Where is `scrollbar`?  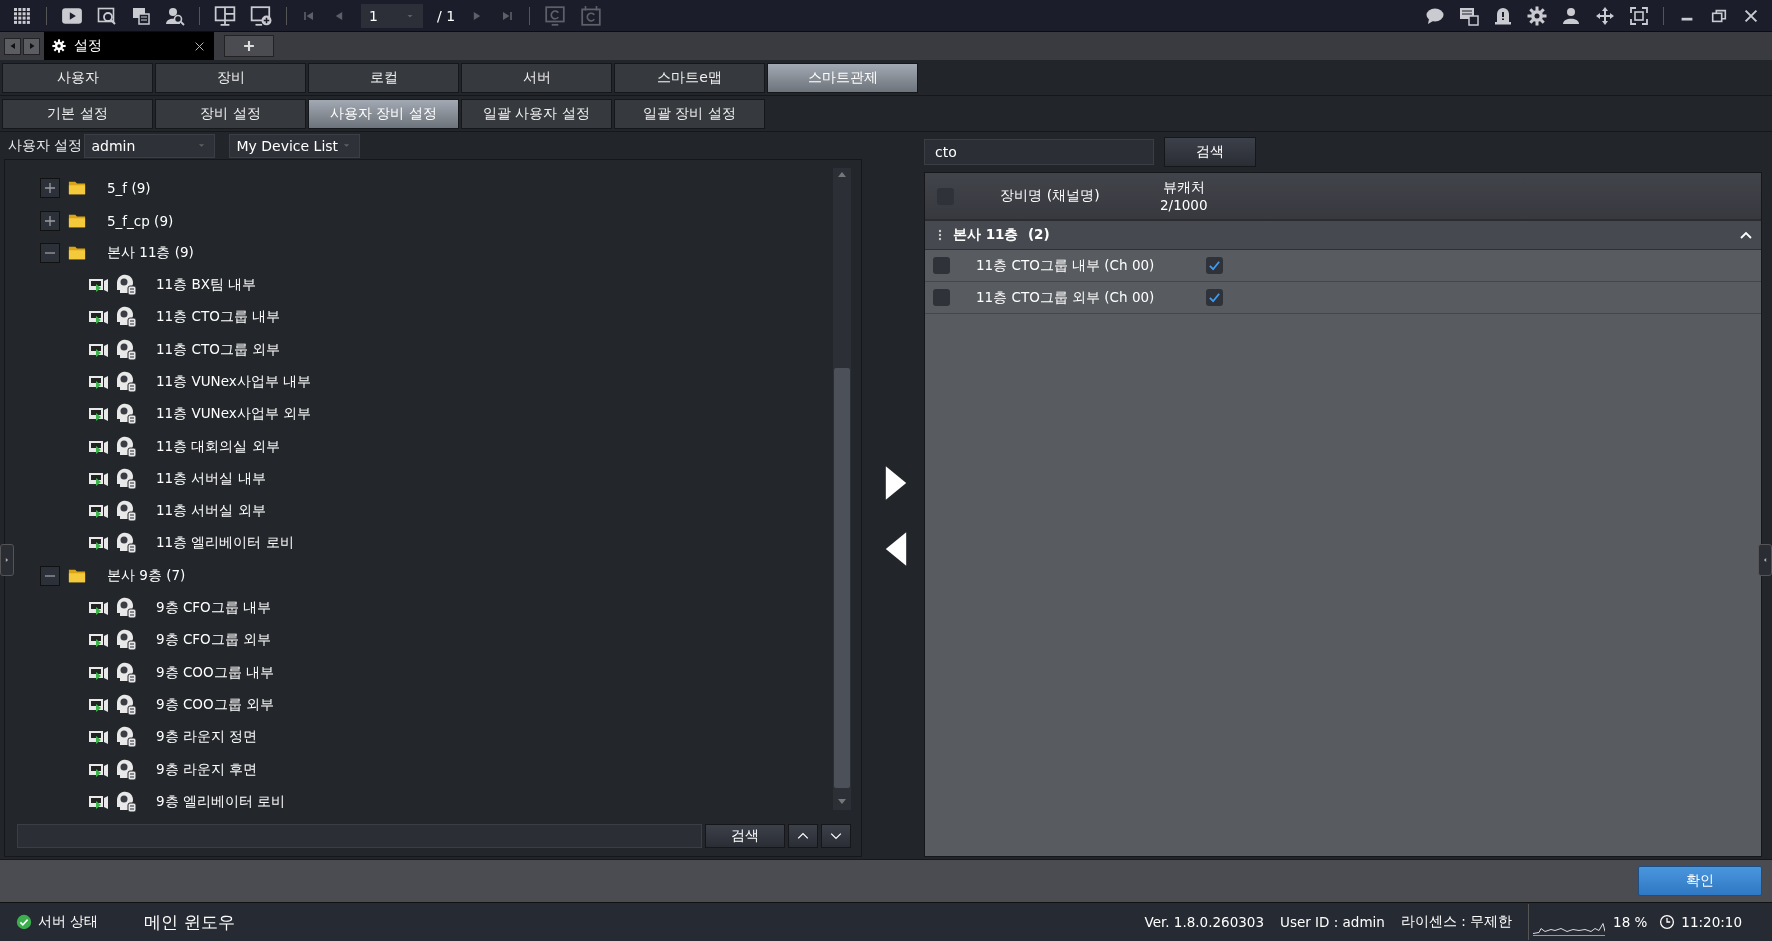
scrollbar is located at coordinates (842, 489).